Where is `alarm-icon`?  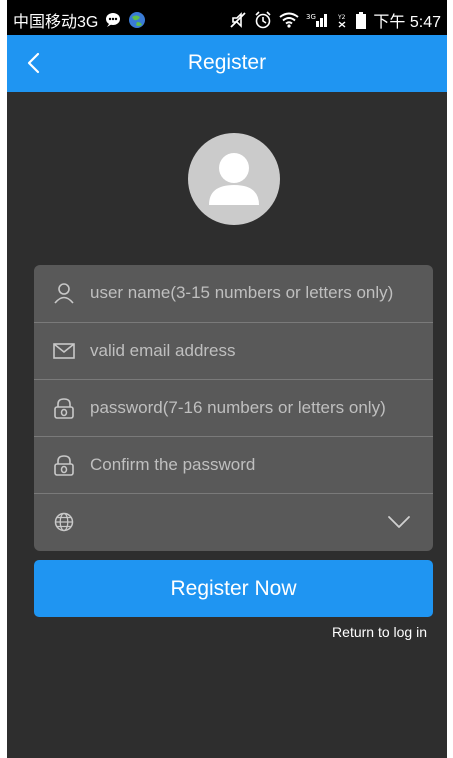
alarm-icon is located at coordinates (263, 20).